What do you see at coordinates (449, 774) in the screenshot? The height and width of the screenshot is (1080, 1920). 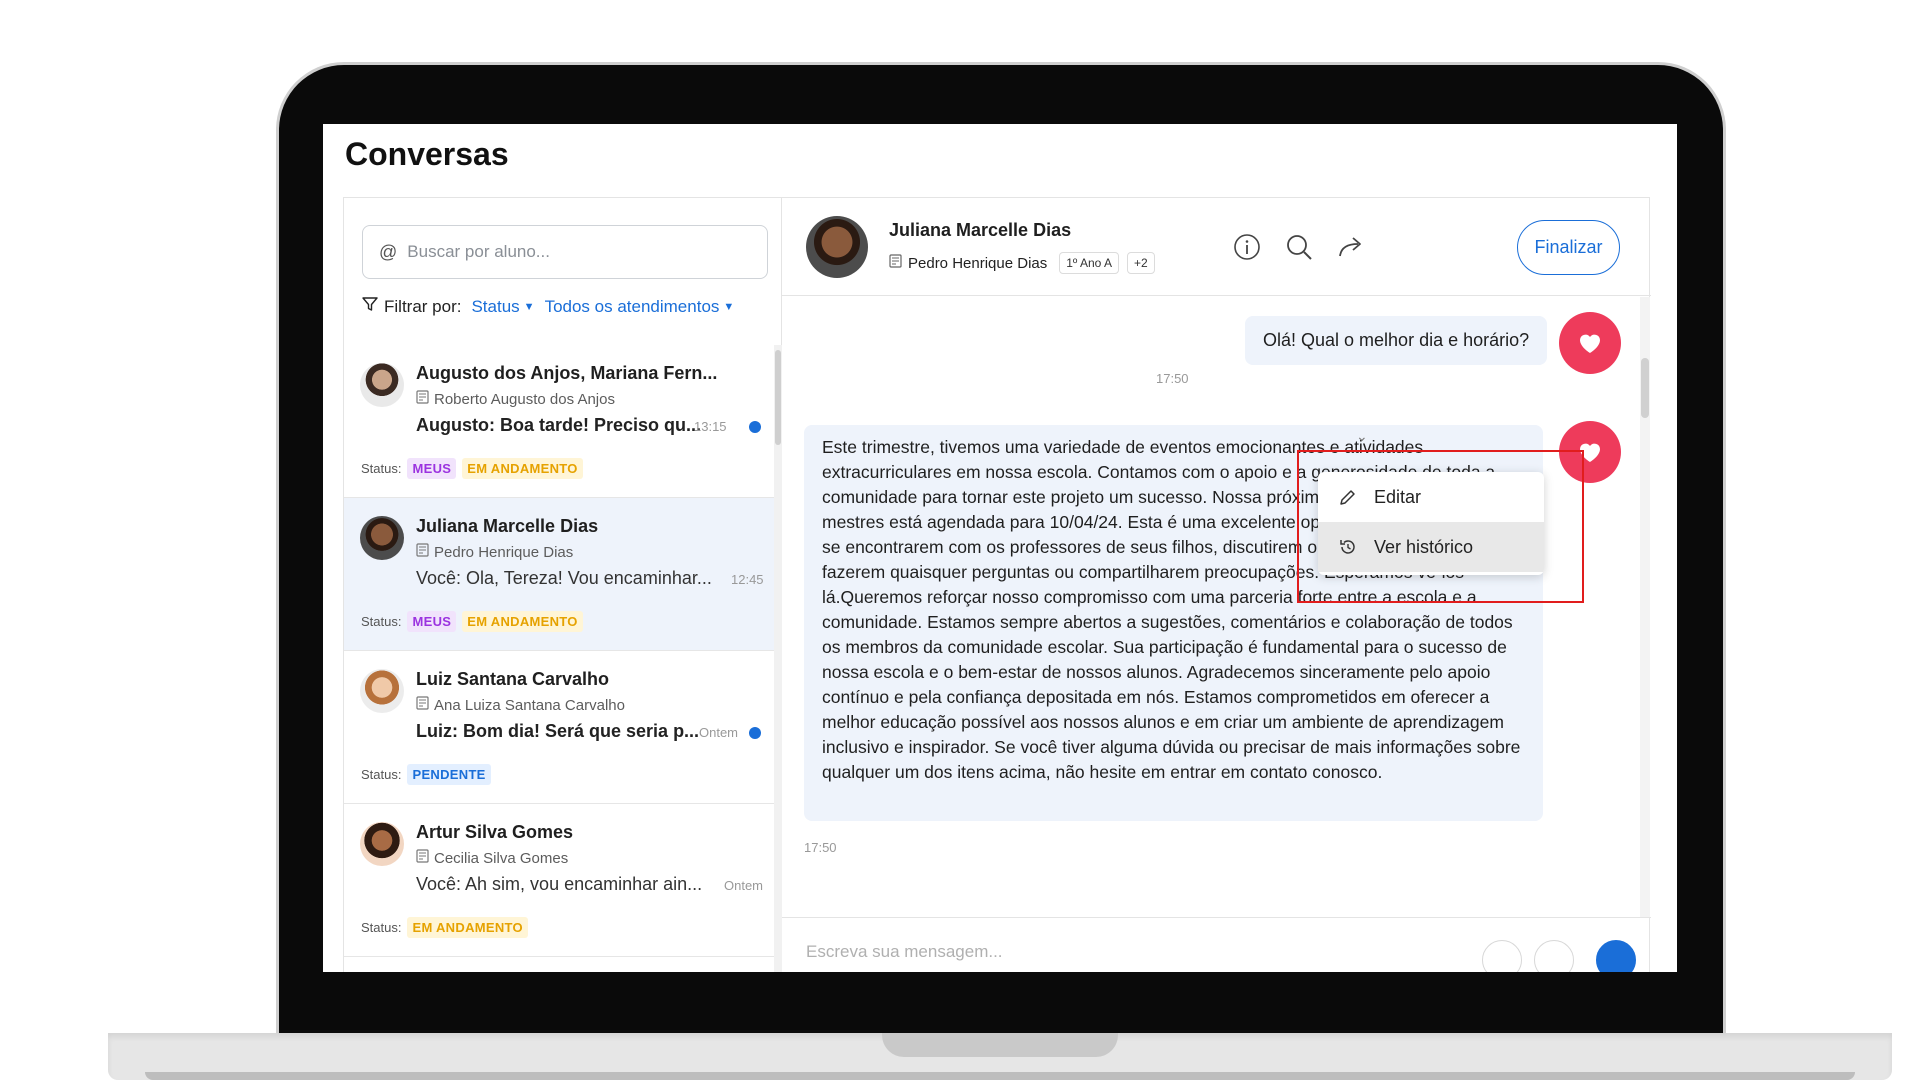 I see `status-badge: PENDENTE` at bounding box center [449, 774].